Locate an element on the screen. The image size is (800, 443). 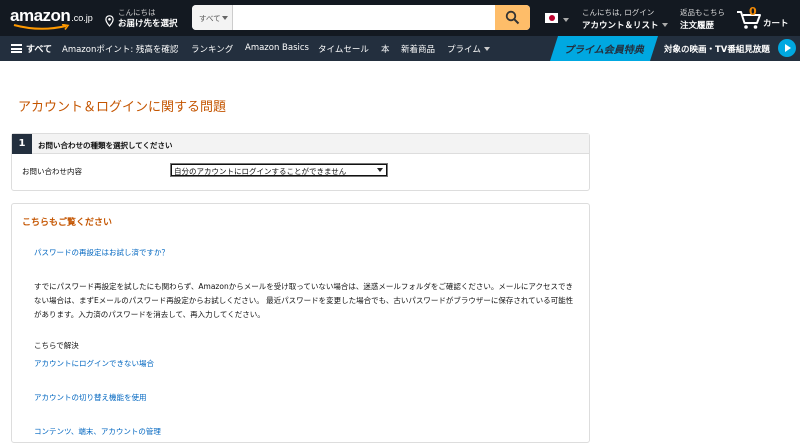
contact-type-selected-value: 自分のアカウントにログインすることができません is located at coordinates (260, 171).